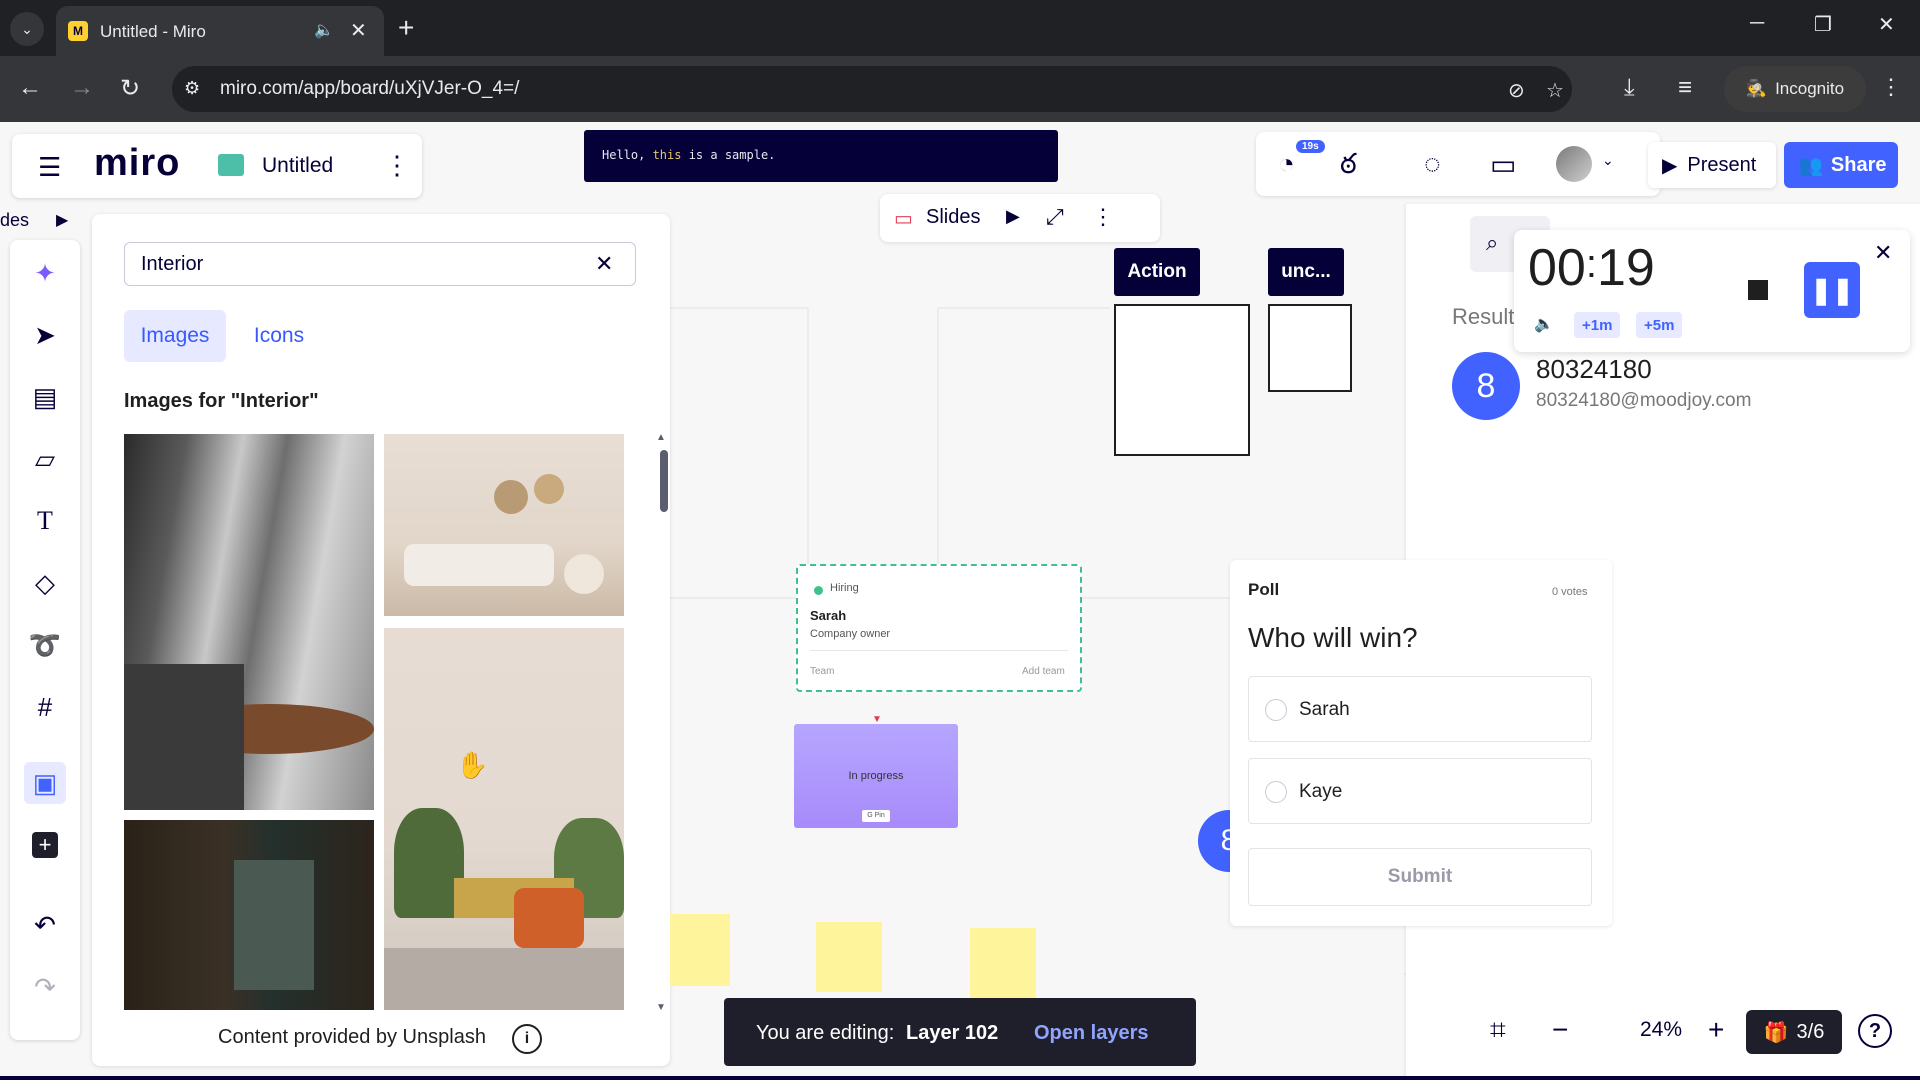 The height and width of the screenshot is (1080, 1920). Describe the element at coordinates (220, 31) in the screenshot. I see `browser-tab: M Untitled - Miro 🔈 ✕` at that location.